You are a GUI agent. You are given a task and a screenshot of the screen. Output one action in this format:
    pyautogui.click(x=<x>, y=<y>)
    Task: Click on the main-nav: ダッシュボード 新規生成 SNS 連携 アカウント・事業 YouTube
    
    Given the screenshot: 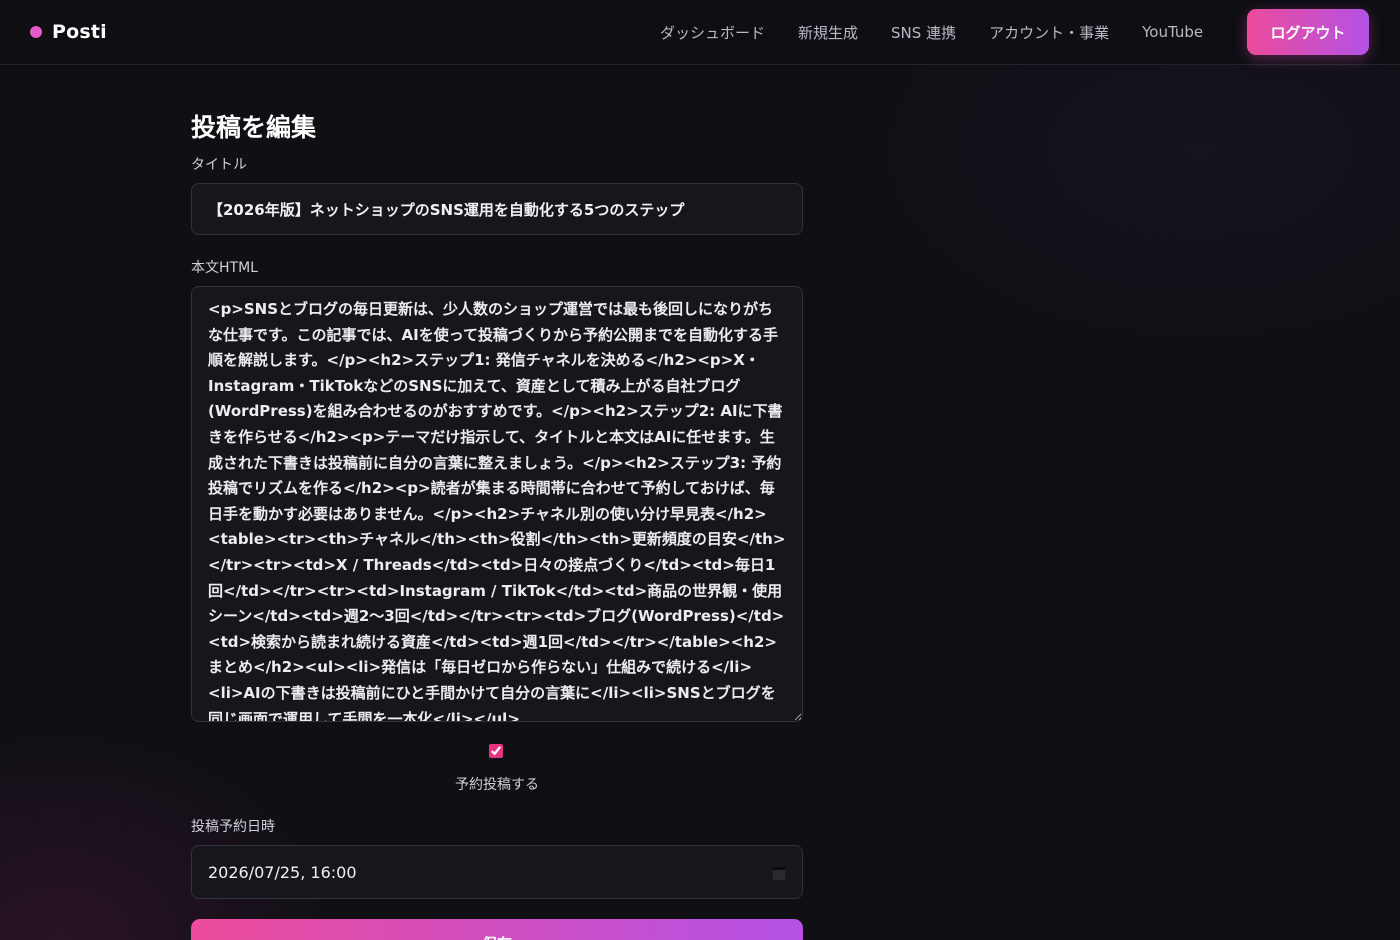 What is the action you would take?
    pyautogui.click(x=948, y=32)
    